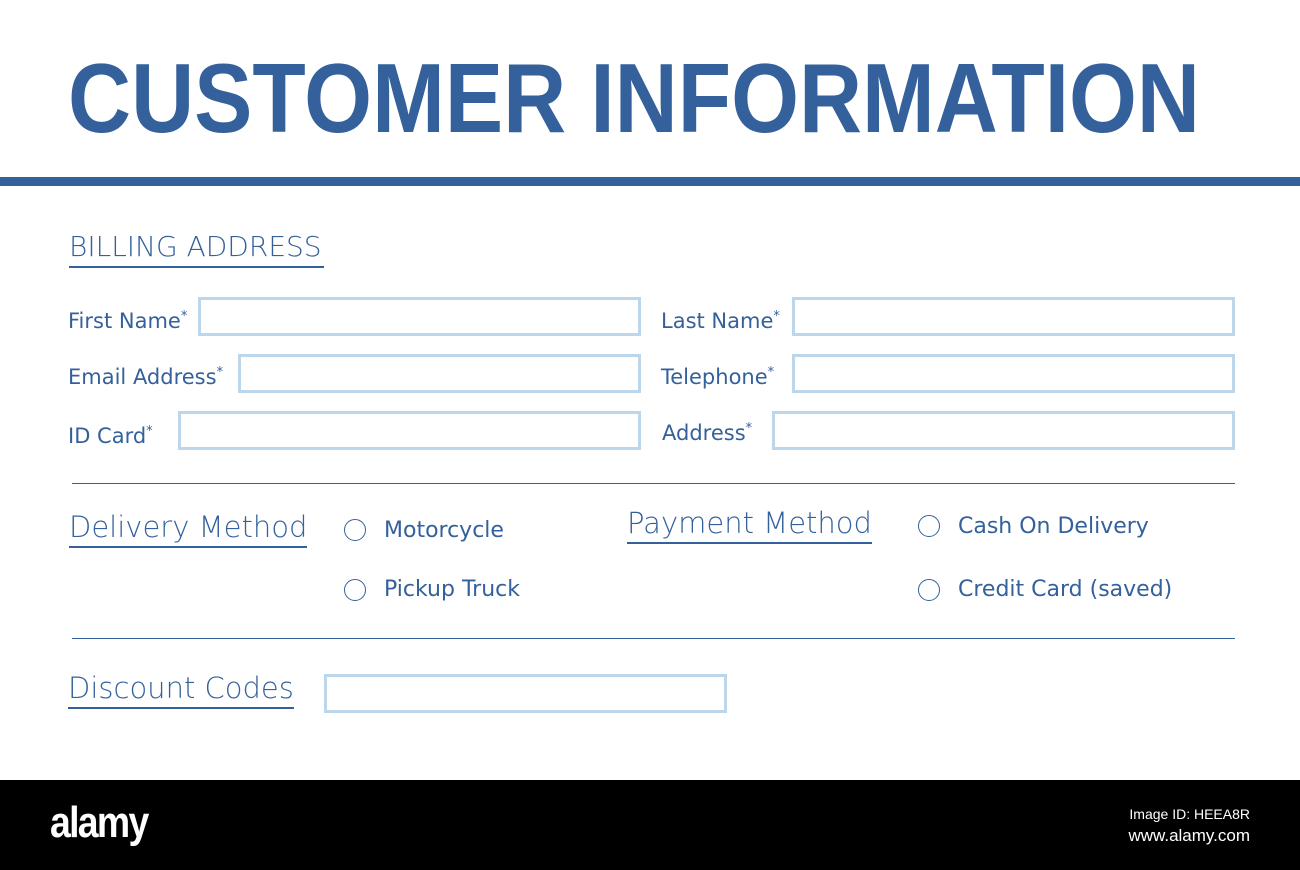 This screenshot has width=1300, height=870. What do you see at coordinates (452, 590) in the screenshot?
I see `pickup-truck-option-label: Pickup Truck` at bounding box center [452, 590].